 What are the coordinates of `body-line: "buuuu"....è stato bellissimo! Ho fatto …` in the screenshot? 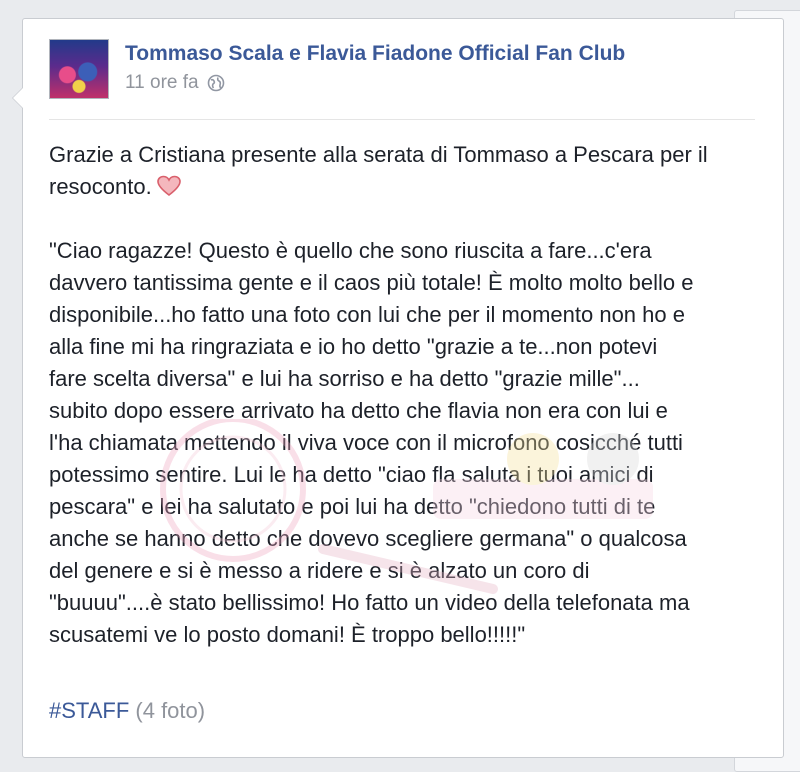 It's located at (369, 602).